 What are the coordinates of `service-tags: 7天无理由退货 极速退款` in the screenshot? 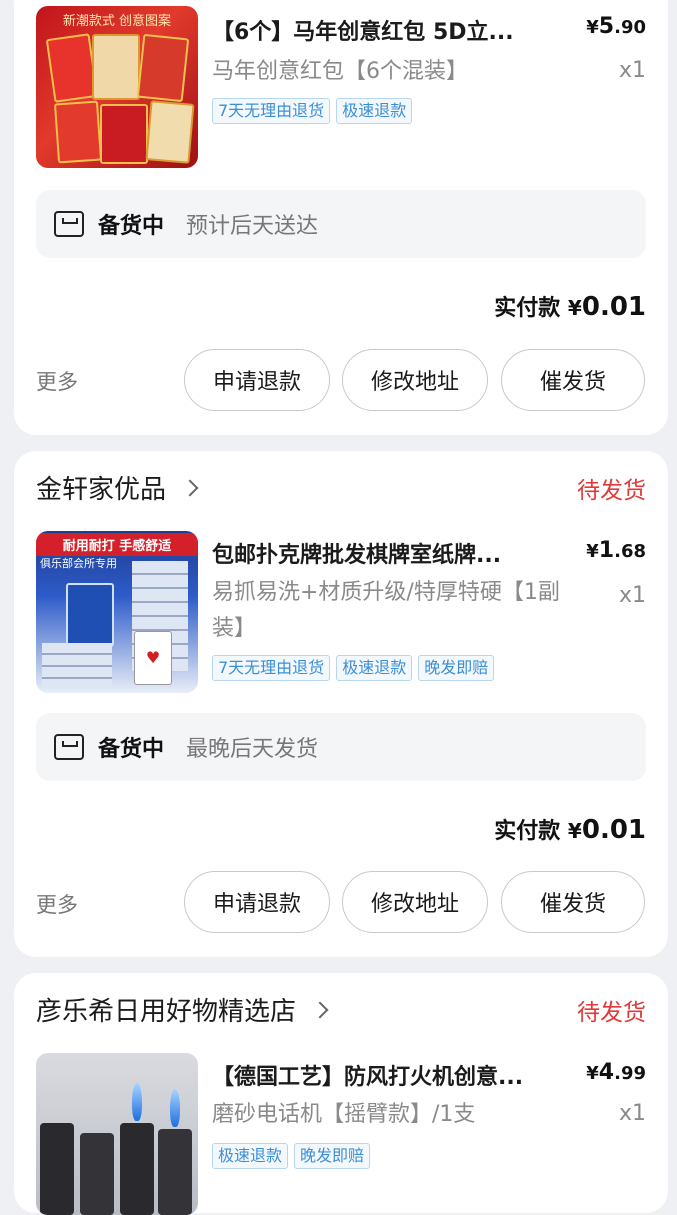 It's located at (312, 111).